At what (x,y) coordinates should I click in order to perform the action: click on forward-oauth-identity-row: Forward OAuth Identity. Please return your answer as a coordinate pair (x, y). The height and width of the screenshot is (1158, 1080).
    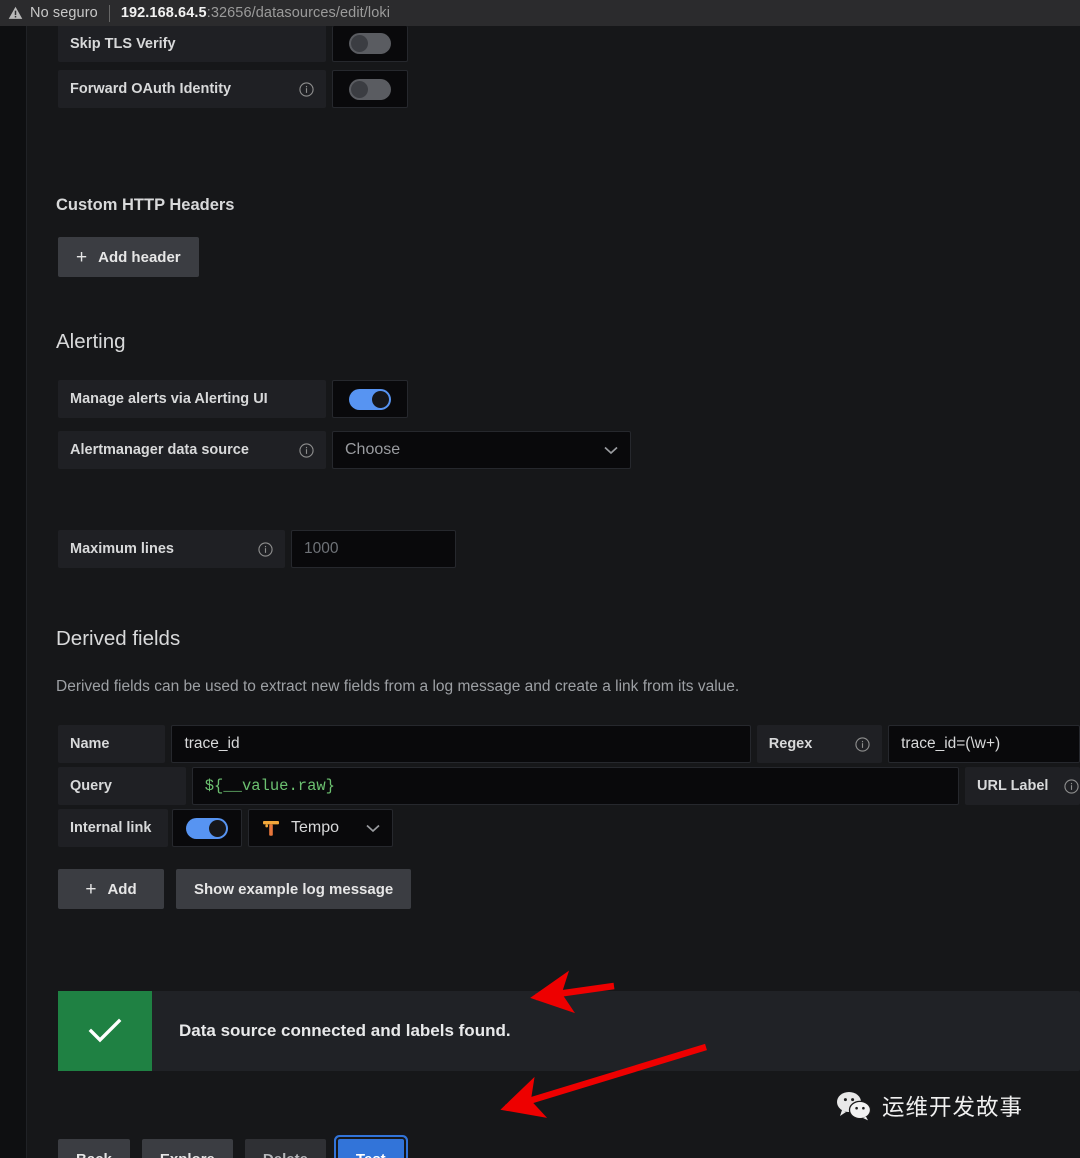
    Looking at the image, I should click on (233, 89).